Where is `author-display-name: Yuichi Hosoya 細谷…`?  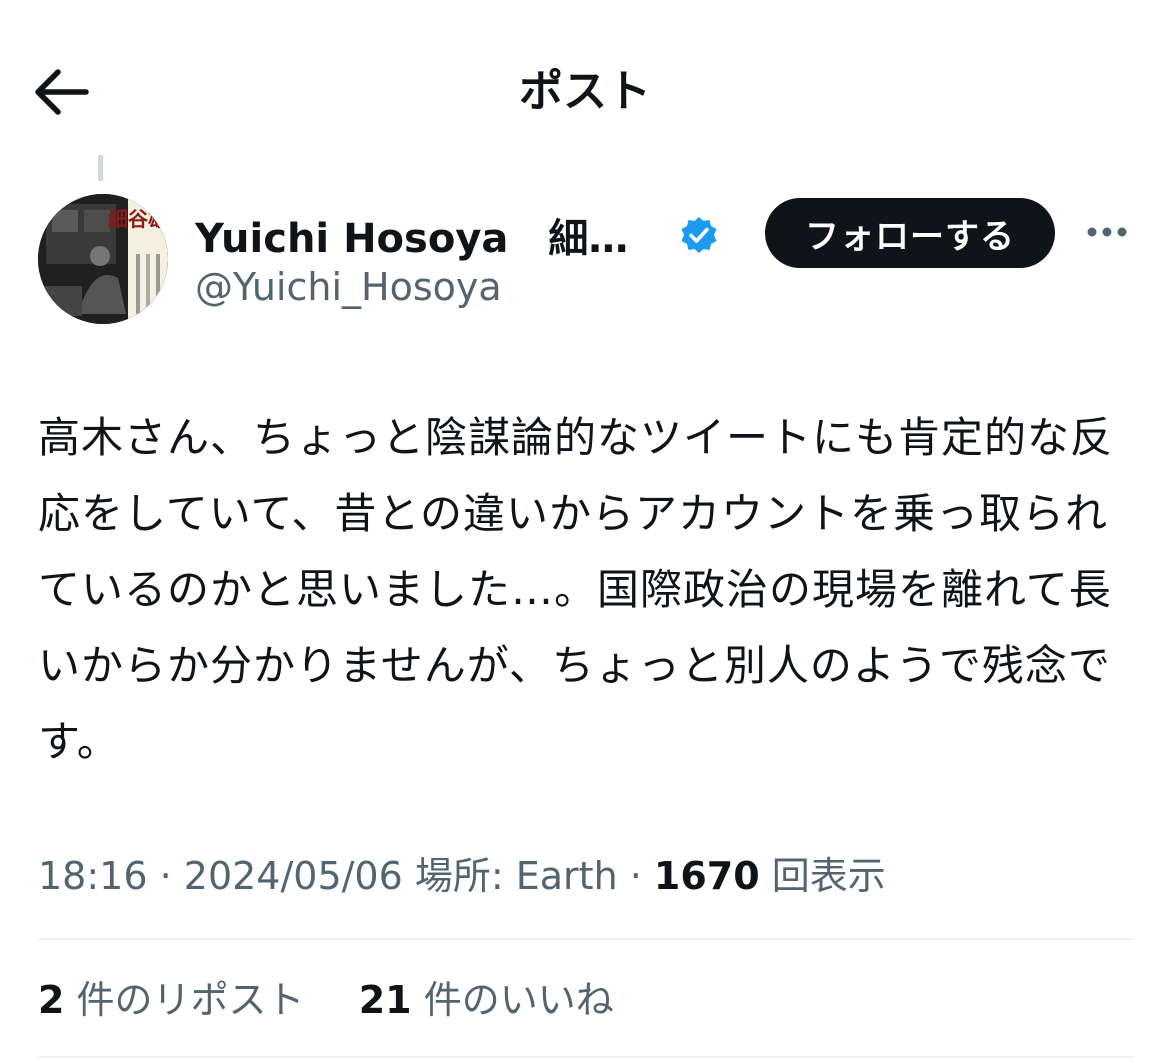 author-display-name: Yuichi Hosoya 細谷… is located at coordinates (430, 235).